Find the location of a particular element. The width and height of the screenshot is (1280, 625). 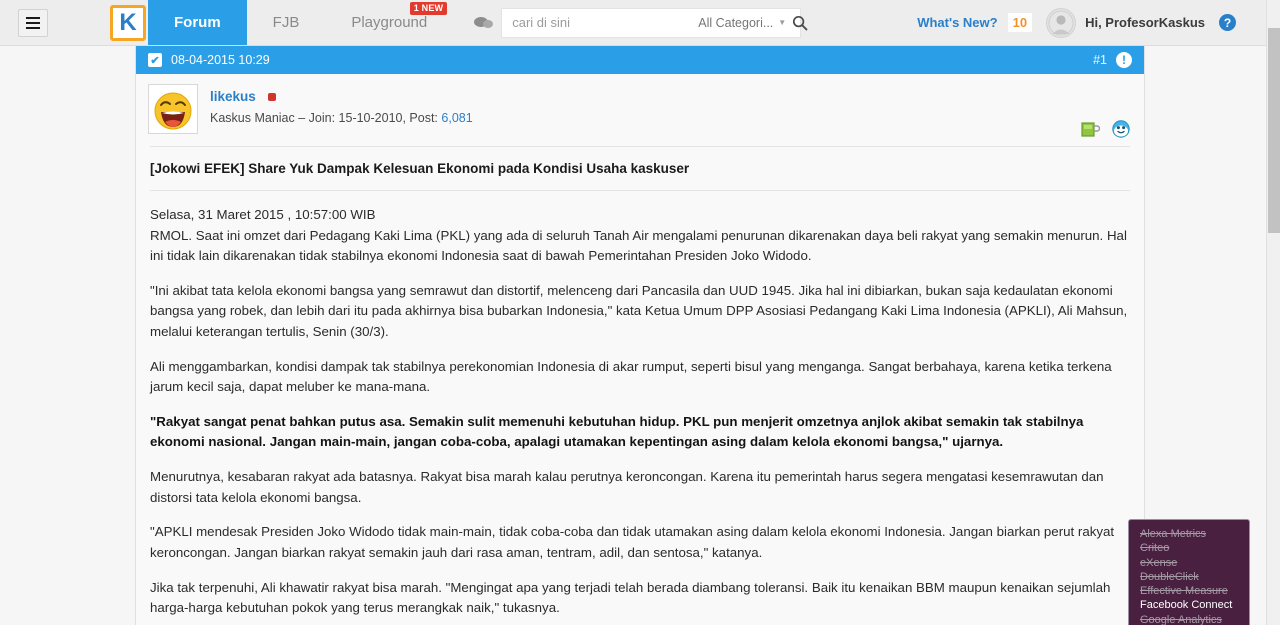

whats-new-link: What's New? is located at coordinates (957, 22).